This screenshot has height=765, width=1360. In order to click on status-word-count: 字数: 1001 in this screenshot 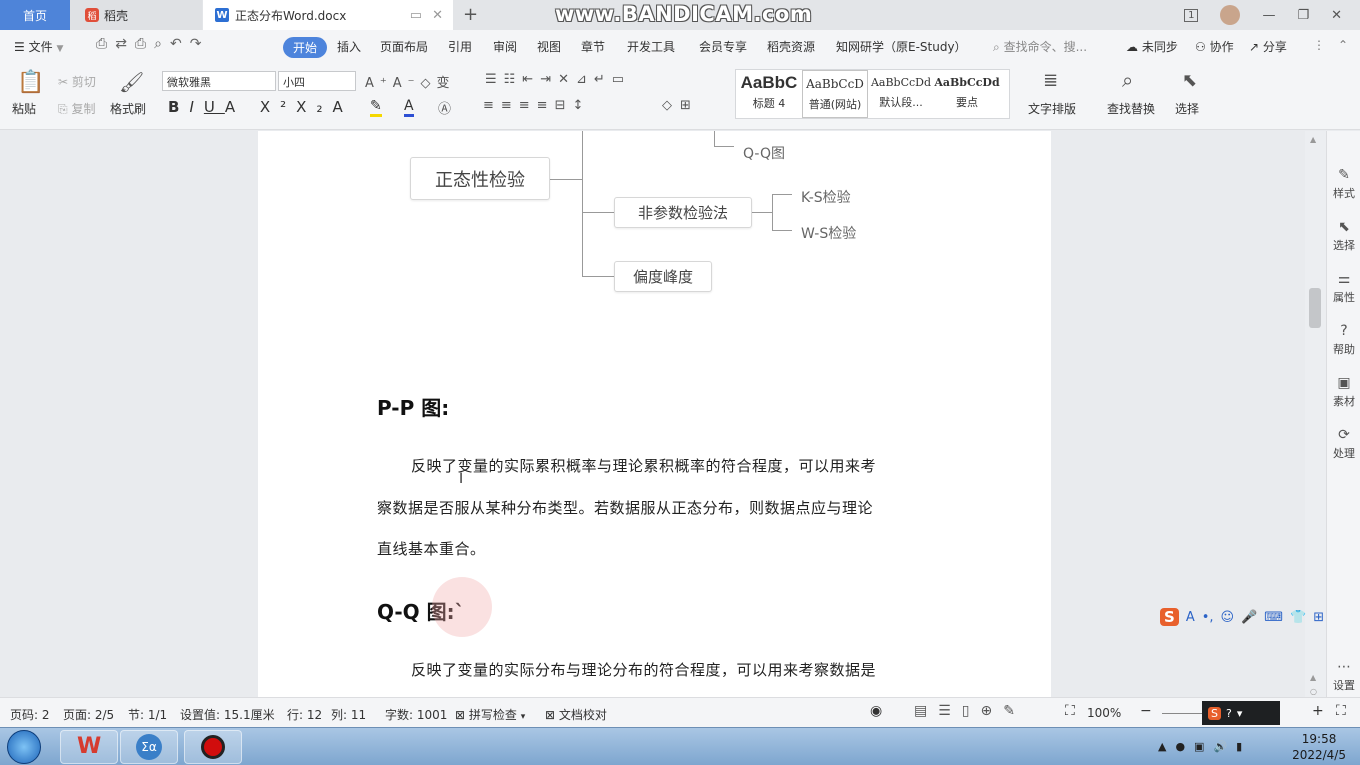, I will do `click(416, 714)`.